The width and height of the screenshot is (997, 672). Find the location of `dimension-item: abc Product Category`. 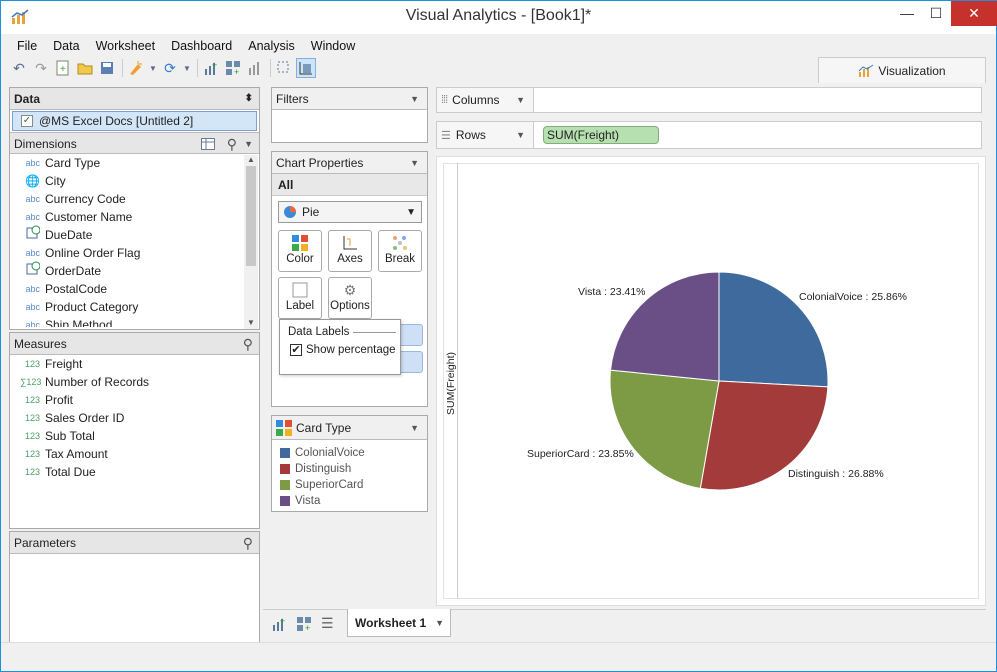

dimension-item: abc Product Category is located at coordinates (134, 307).